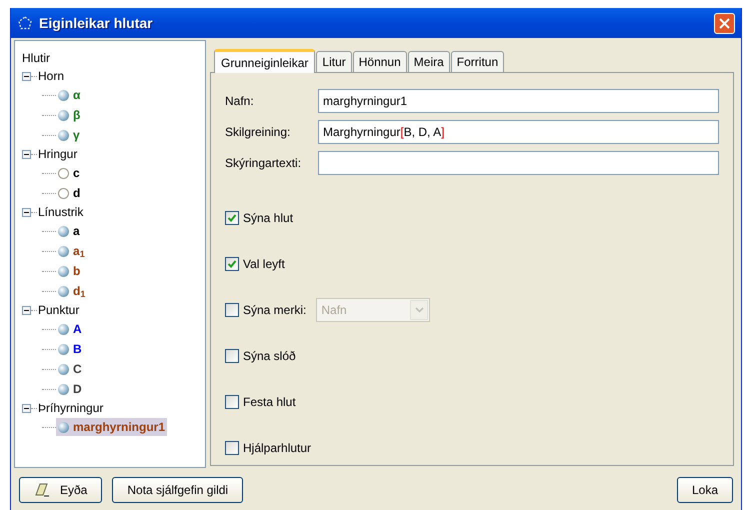  Describe the element at coordinates (263, 163) in the screenshot. I see `field-label: Skýringartexti:` at that location.